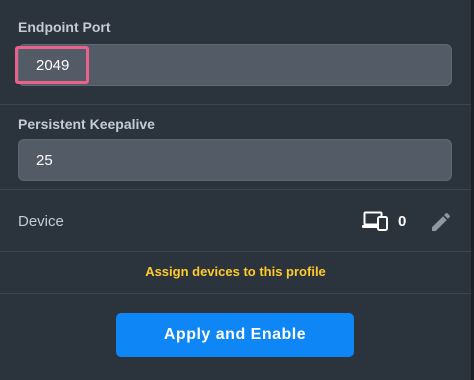 Image resolution: width=474 pixels, height=380 pixels. Describe the element at coordinates (41, 221) in the screenshot. I see `device-label: Device` at that location.